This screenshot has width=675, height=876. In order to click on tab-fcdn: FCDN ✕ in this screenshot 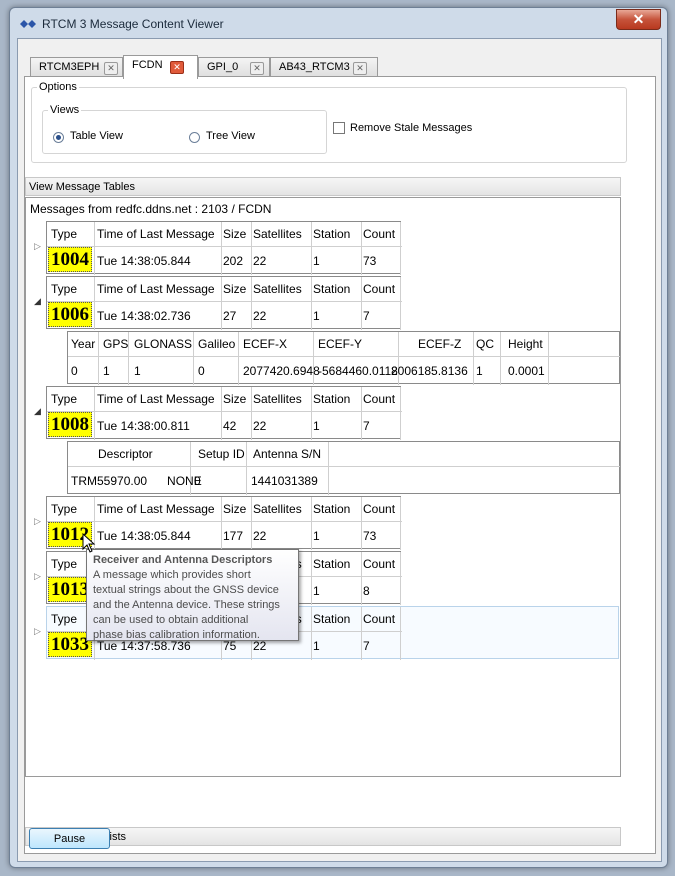, I will do `click(160, 67)`.